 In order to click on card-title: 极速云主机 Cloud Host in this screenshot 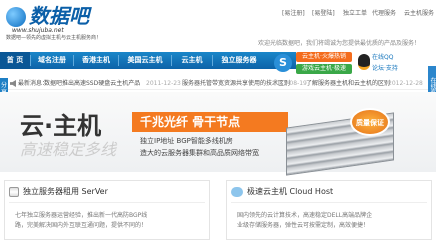, I will do `click(290, 191)`.